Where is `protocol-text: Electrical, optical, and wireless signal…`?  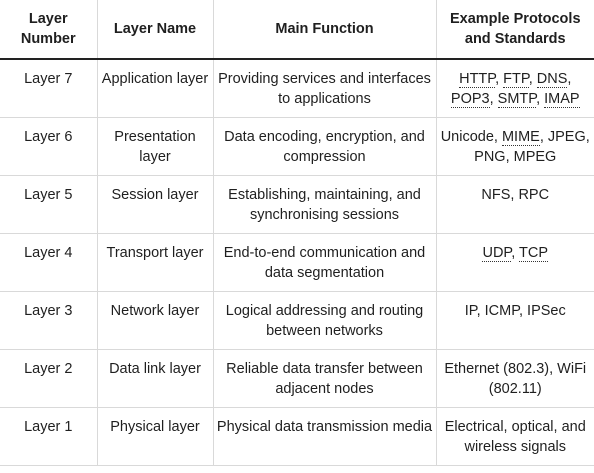
protocol-text: Electrical, optical, and wireless signal… is located at coordinates (515, 436).